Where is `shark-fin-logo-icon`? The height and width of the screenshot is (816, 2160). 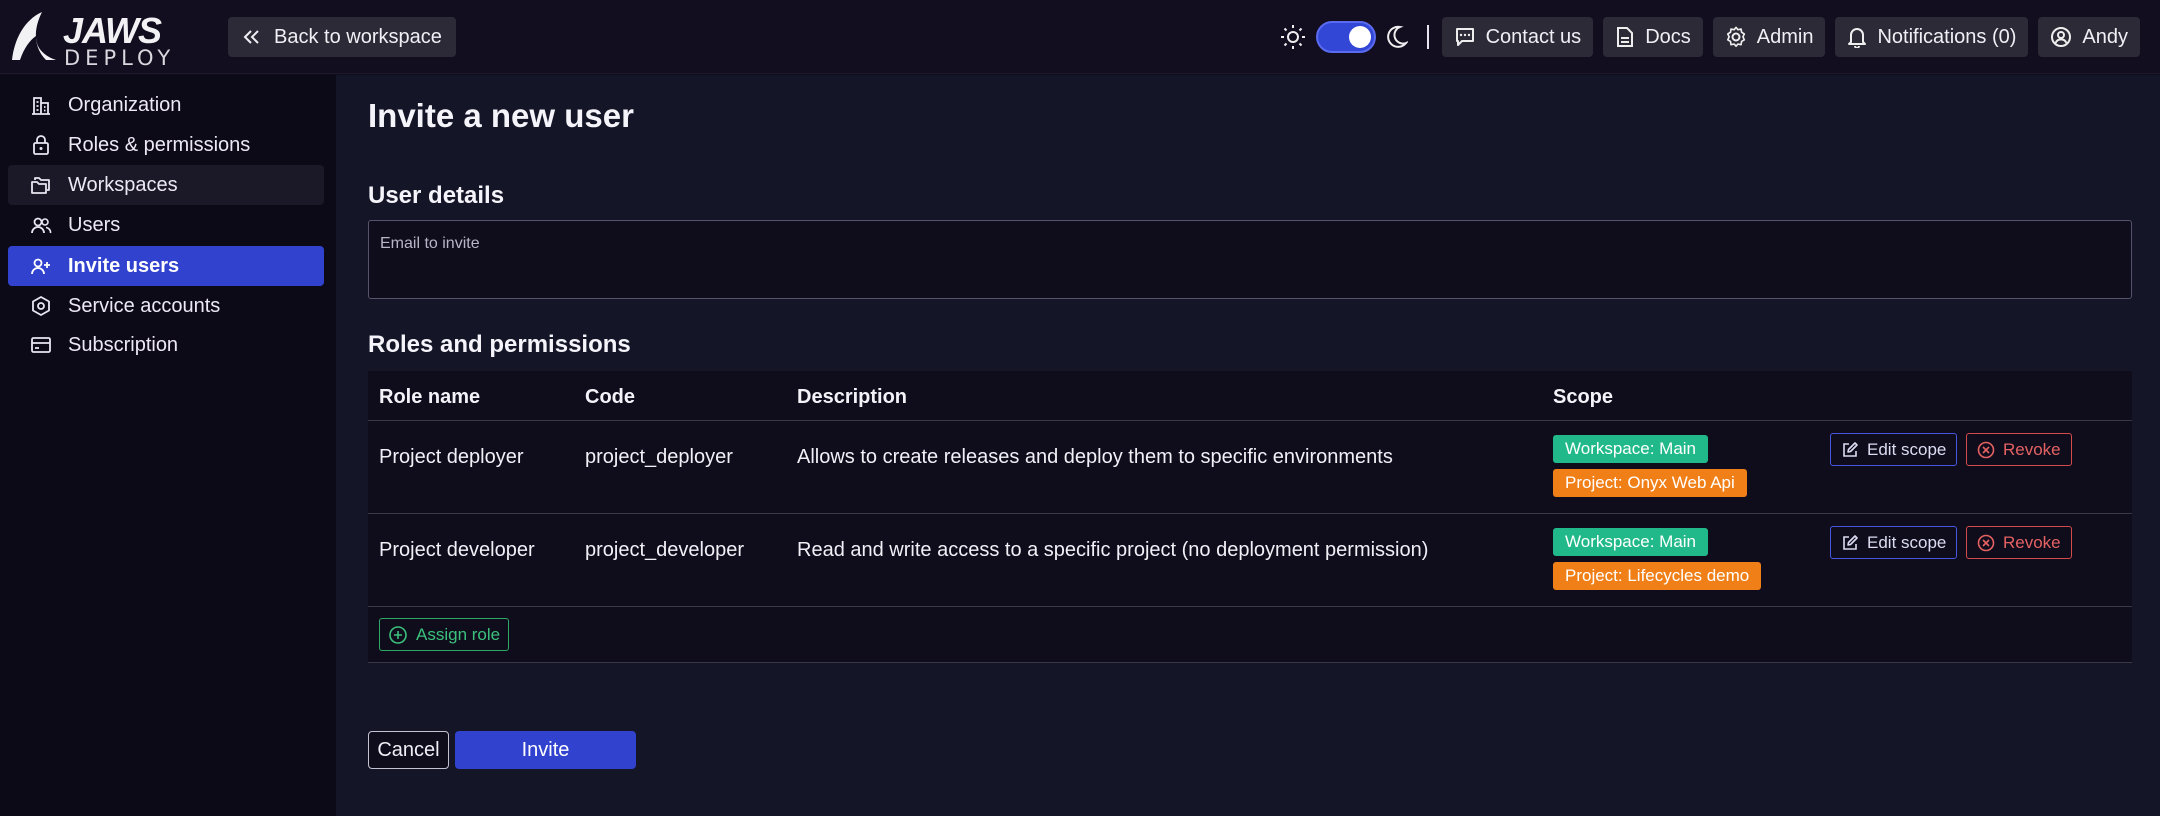 shark-fin-logo-icon is located at coordinates (34, 36).